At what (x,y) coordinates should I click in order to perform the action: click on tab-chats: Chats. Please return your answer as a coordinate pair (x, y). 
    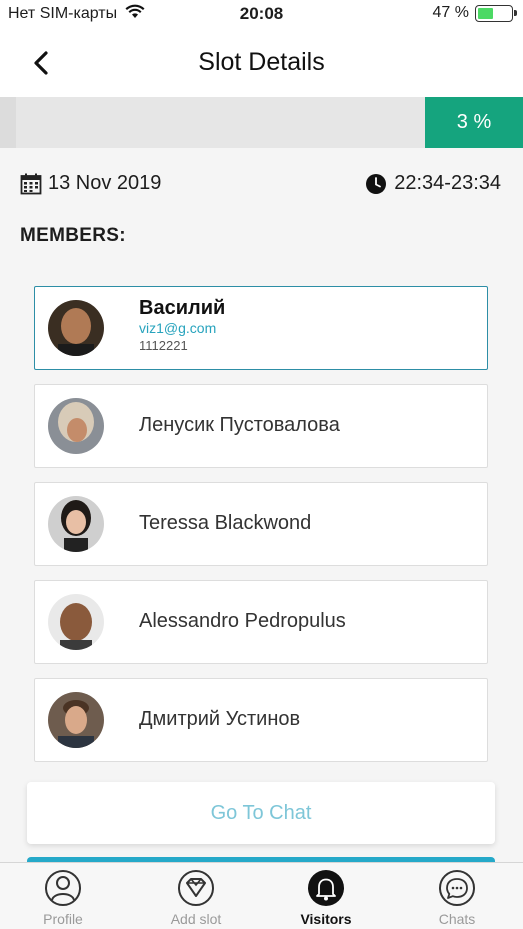
    Looking at the image, I should click on (457, 899).